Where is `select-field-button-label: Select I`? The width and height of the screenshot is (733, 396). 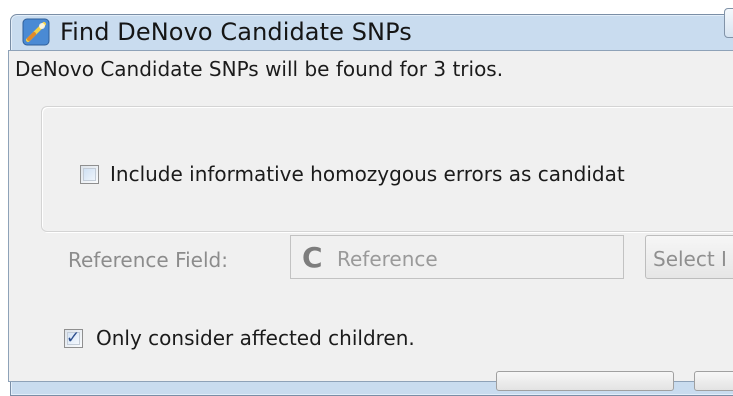 select-field-button-label: Select I is located at coordinates (690, 259).